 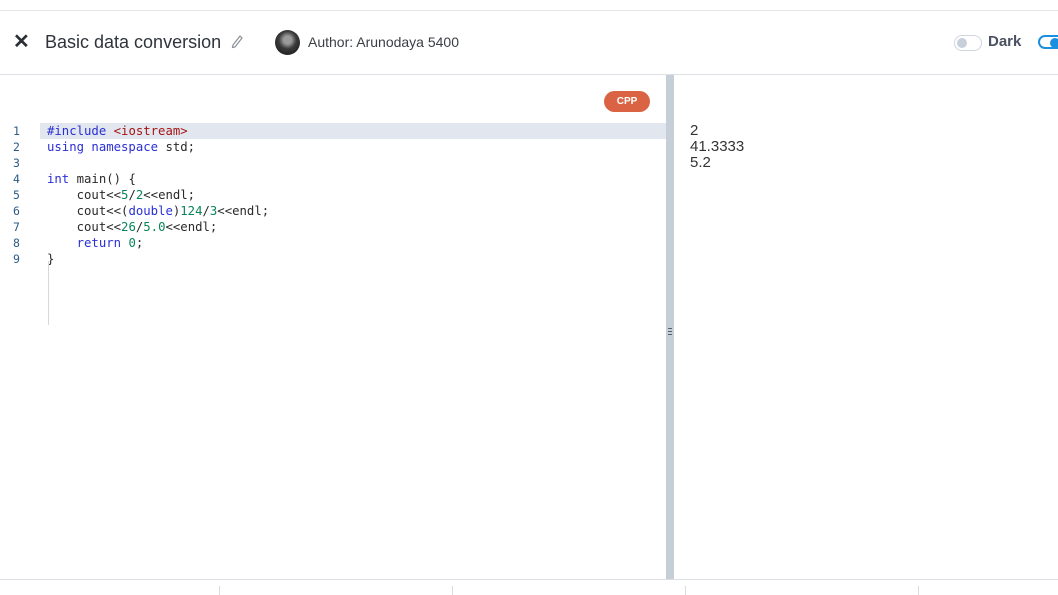 I want to click on close-icon: ✕, so click(x=21, y=42).